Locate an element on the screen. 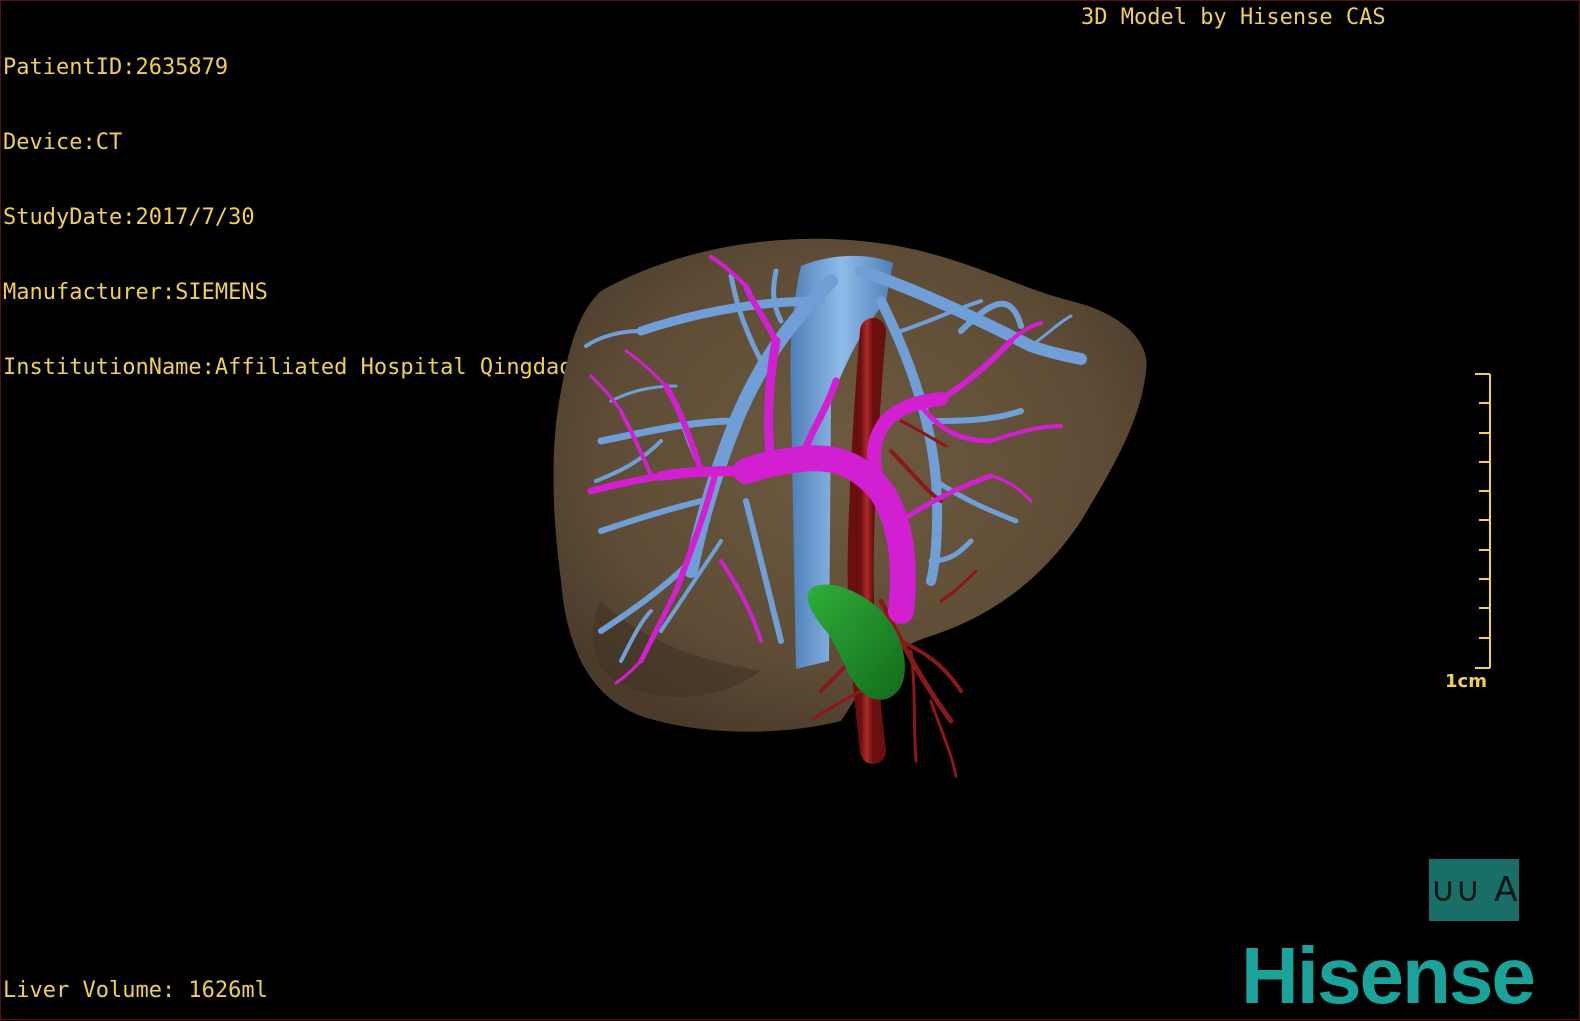 This screenshot has height=1021, width=1580. hisense-logo: Hisense is located at coordinates (1388, 975).